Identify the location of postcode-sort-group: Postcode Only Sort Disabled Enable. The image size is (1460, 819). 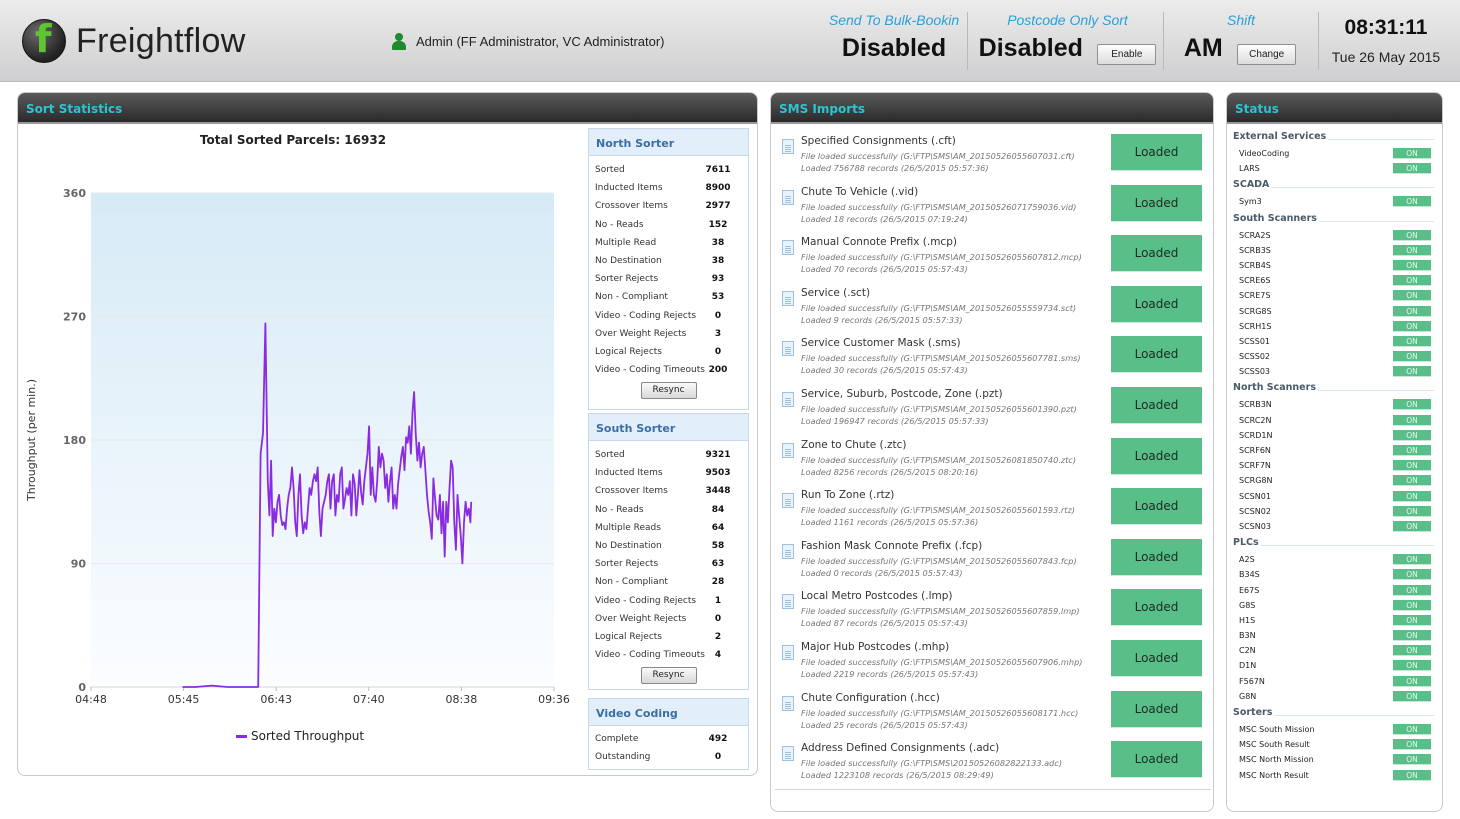
(1067, 43).